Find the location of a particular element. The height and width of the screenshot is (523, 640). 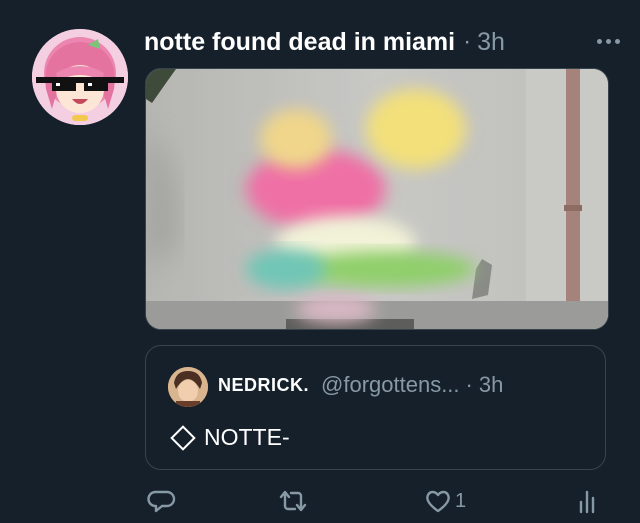

quoted-avatar-image is located at coordinates (188, 387).